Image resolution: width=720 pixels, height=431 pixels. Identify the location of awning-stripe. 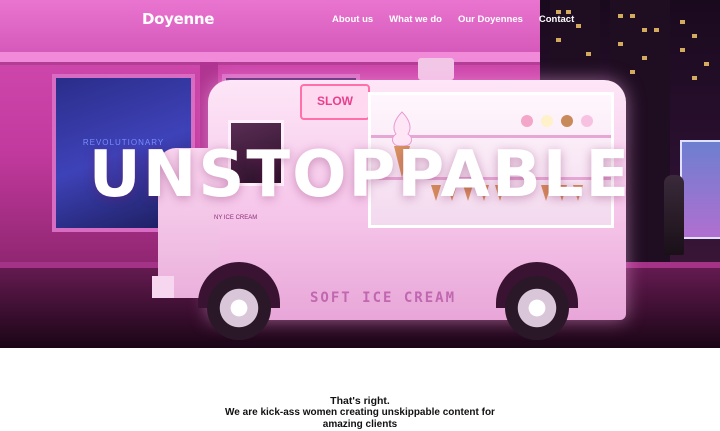
(277, 57).